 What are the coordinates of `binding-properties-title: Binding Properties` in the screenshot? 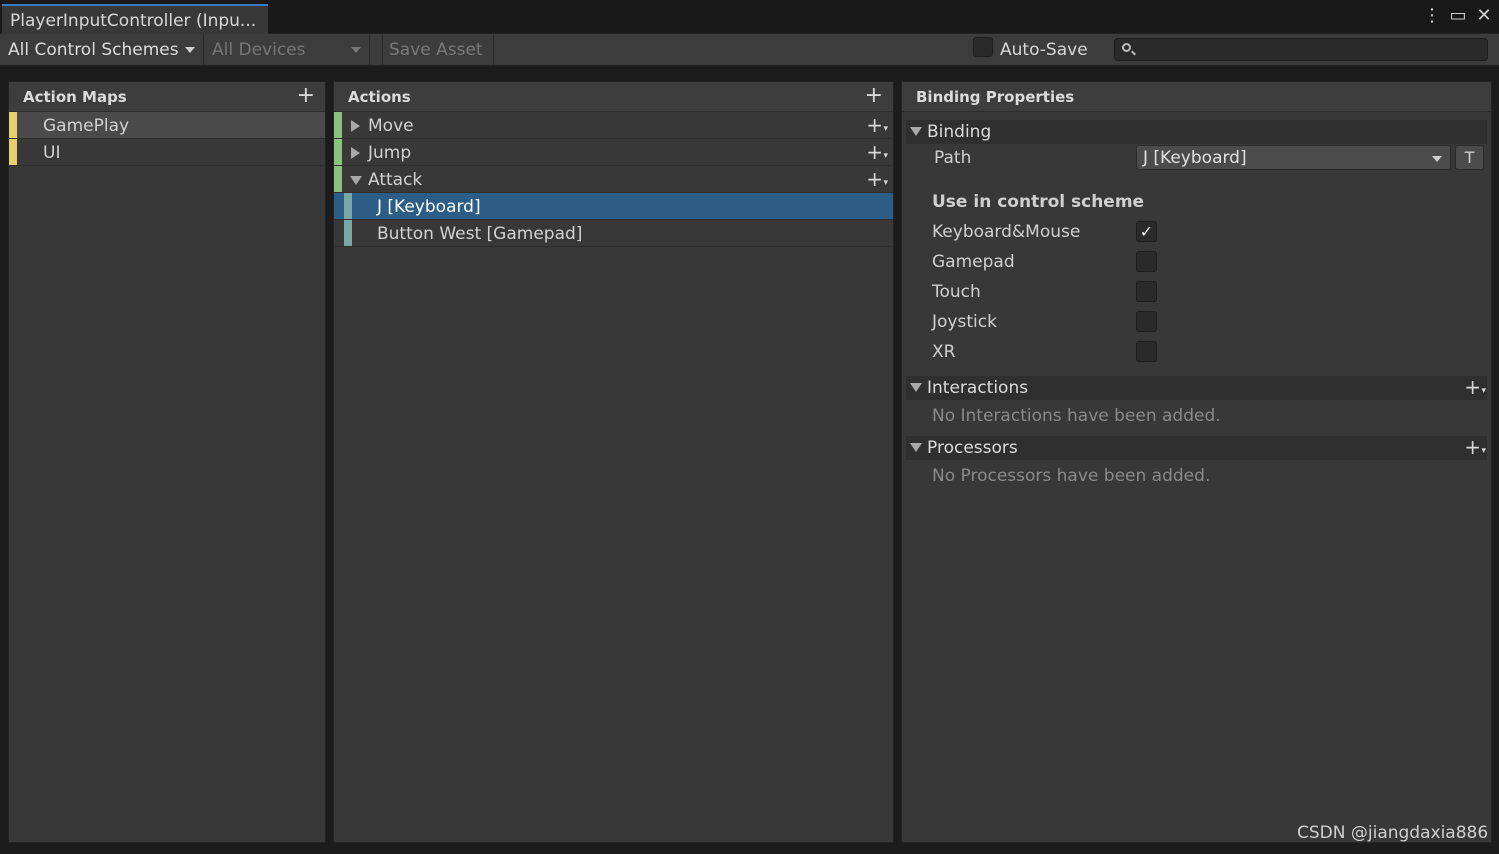 It's located at (995, 97).